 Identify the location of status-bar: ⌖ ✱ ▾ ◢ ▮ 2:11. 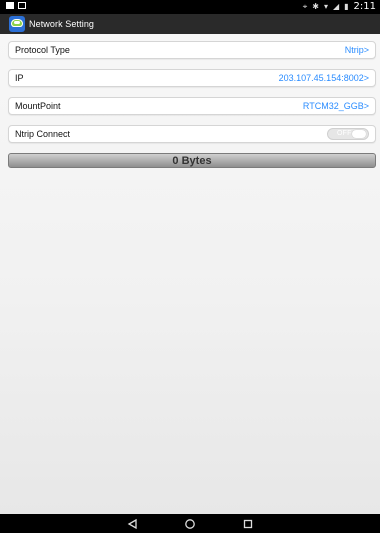
(190, 7).